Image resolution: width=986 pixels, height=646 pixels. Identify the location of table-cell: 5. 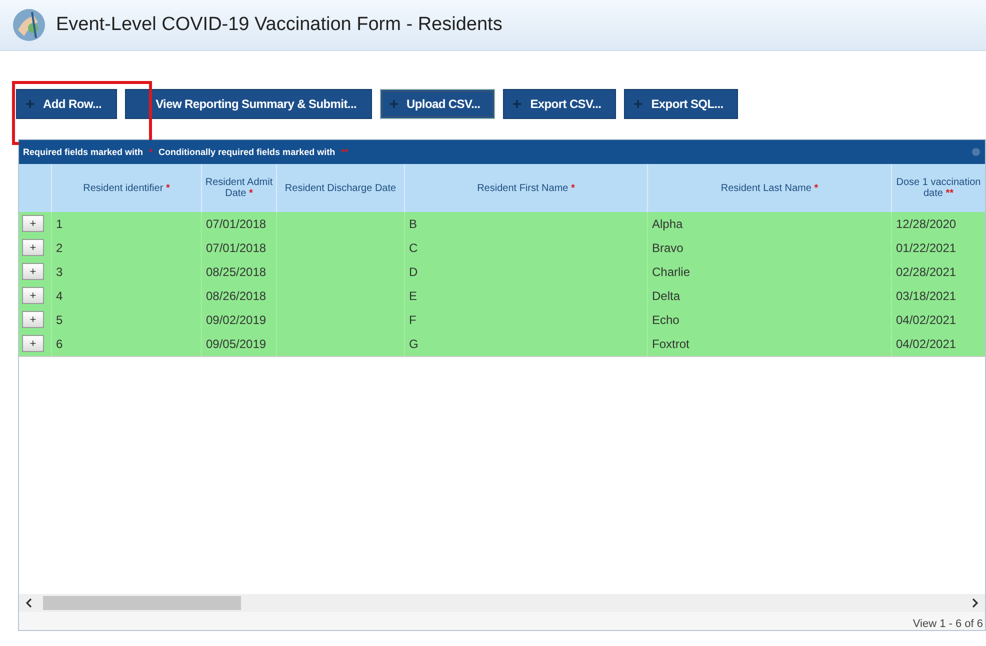
(59, 320).